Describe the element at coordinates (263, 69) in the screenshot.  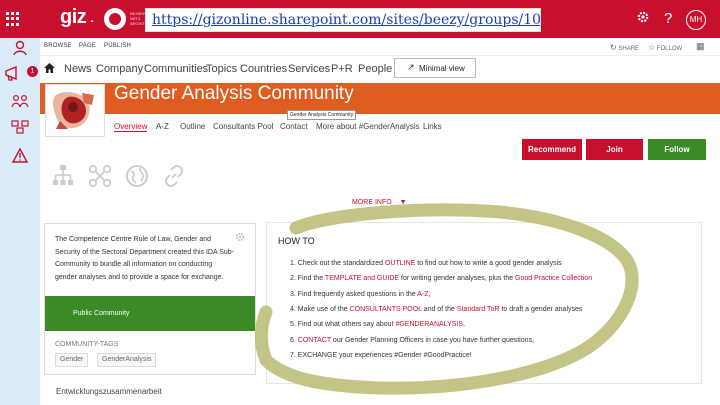
I see `nav-countries: Countries` at that location.